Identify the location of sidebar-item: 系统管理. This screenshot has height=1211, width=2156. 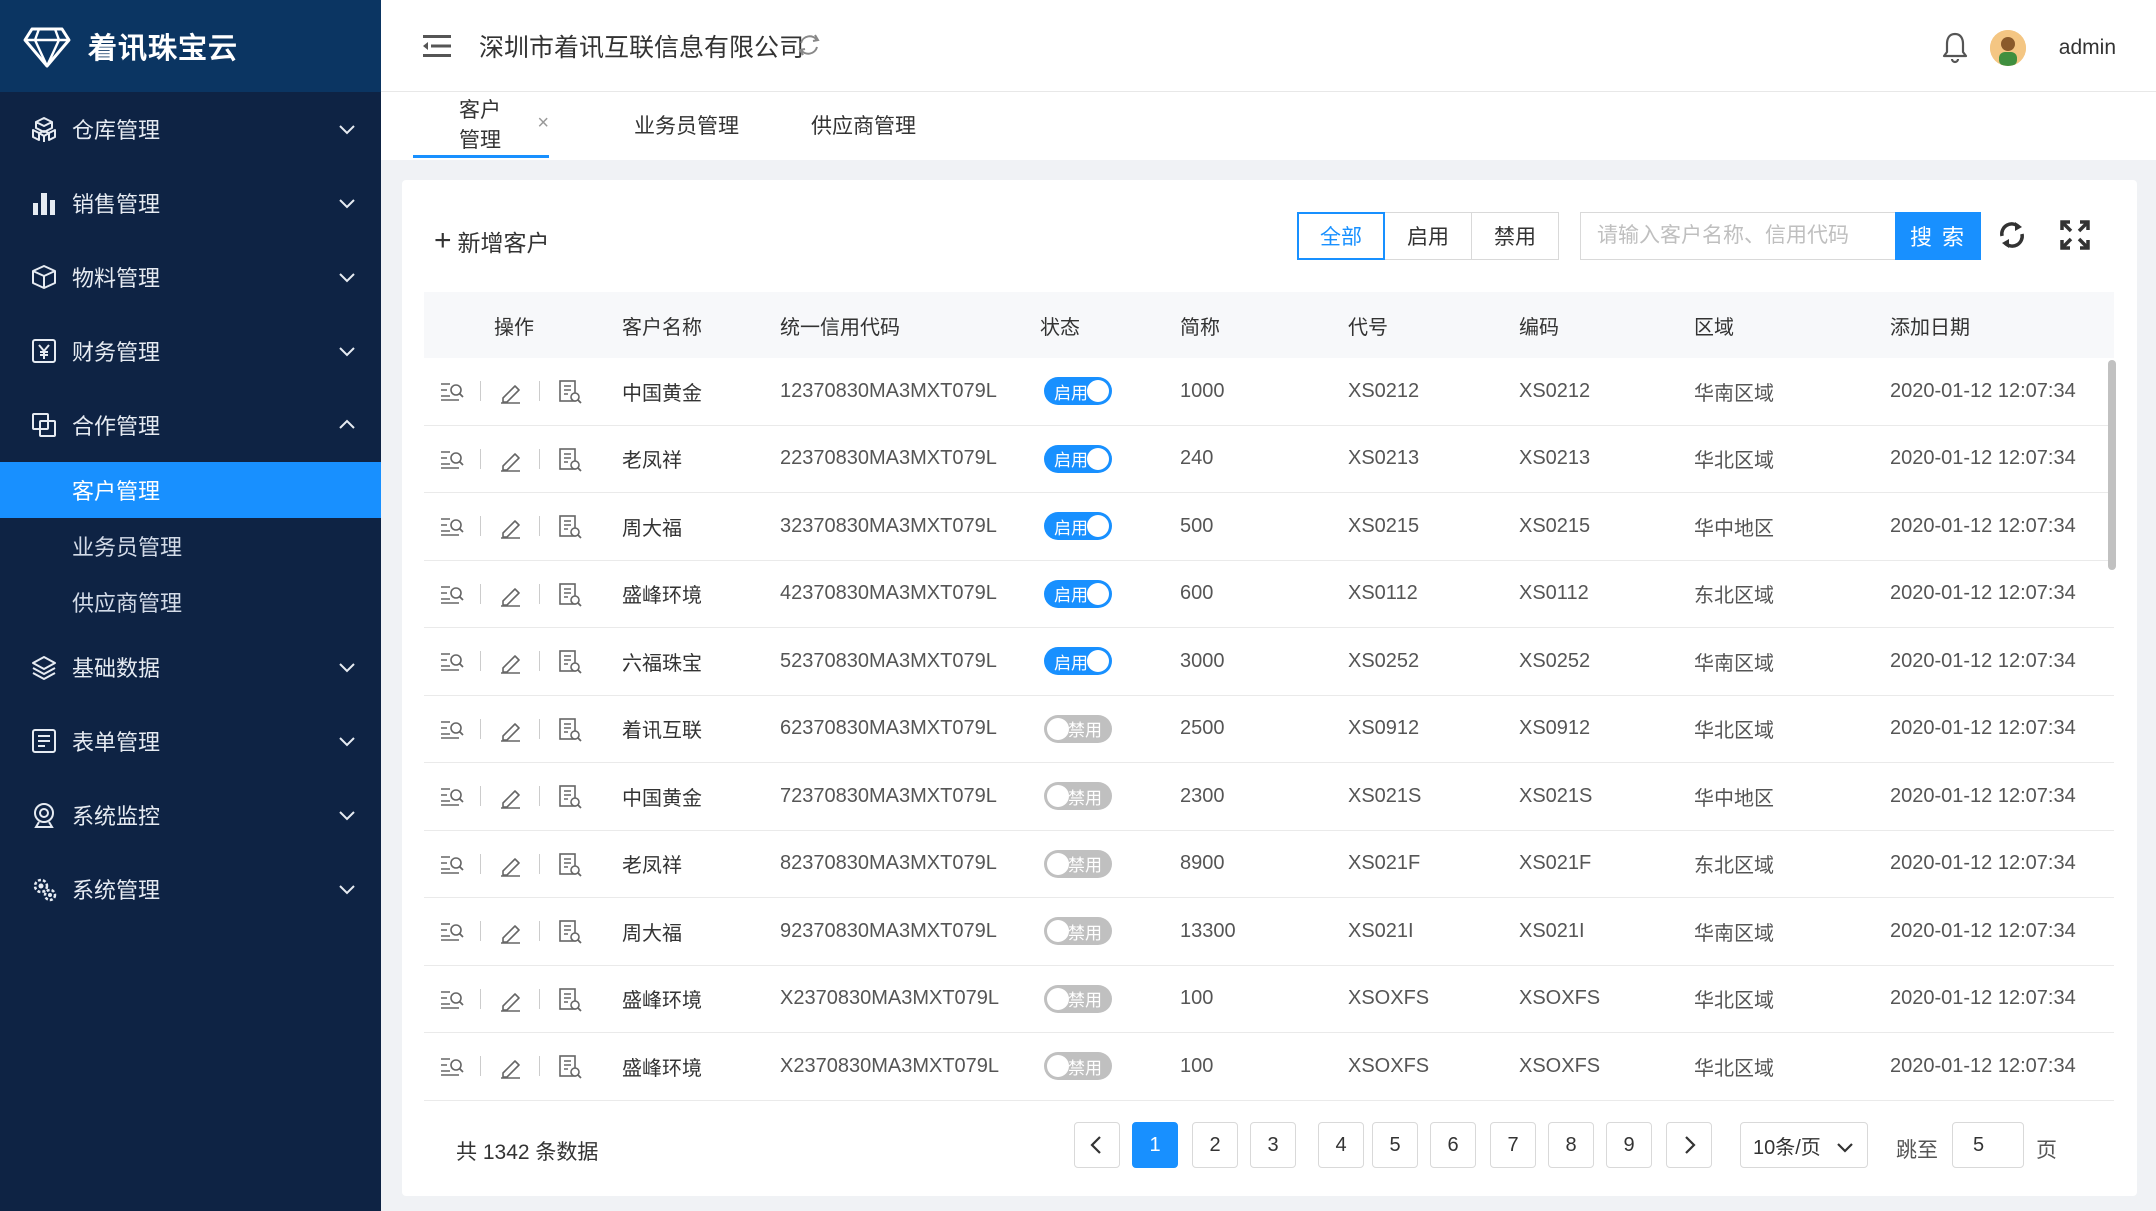
(190, 889).